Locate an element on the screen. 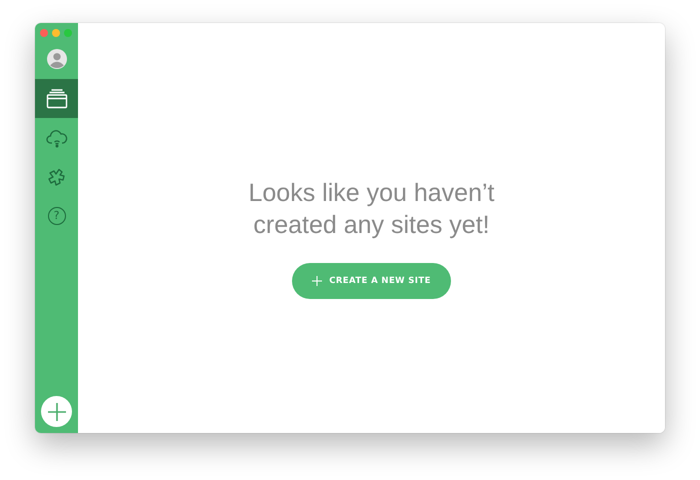 The width and height of the screenshot is (700, 480). avatar-icon is located at coordinates (56, 59).